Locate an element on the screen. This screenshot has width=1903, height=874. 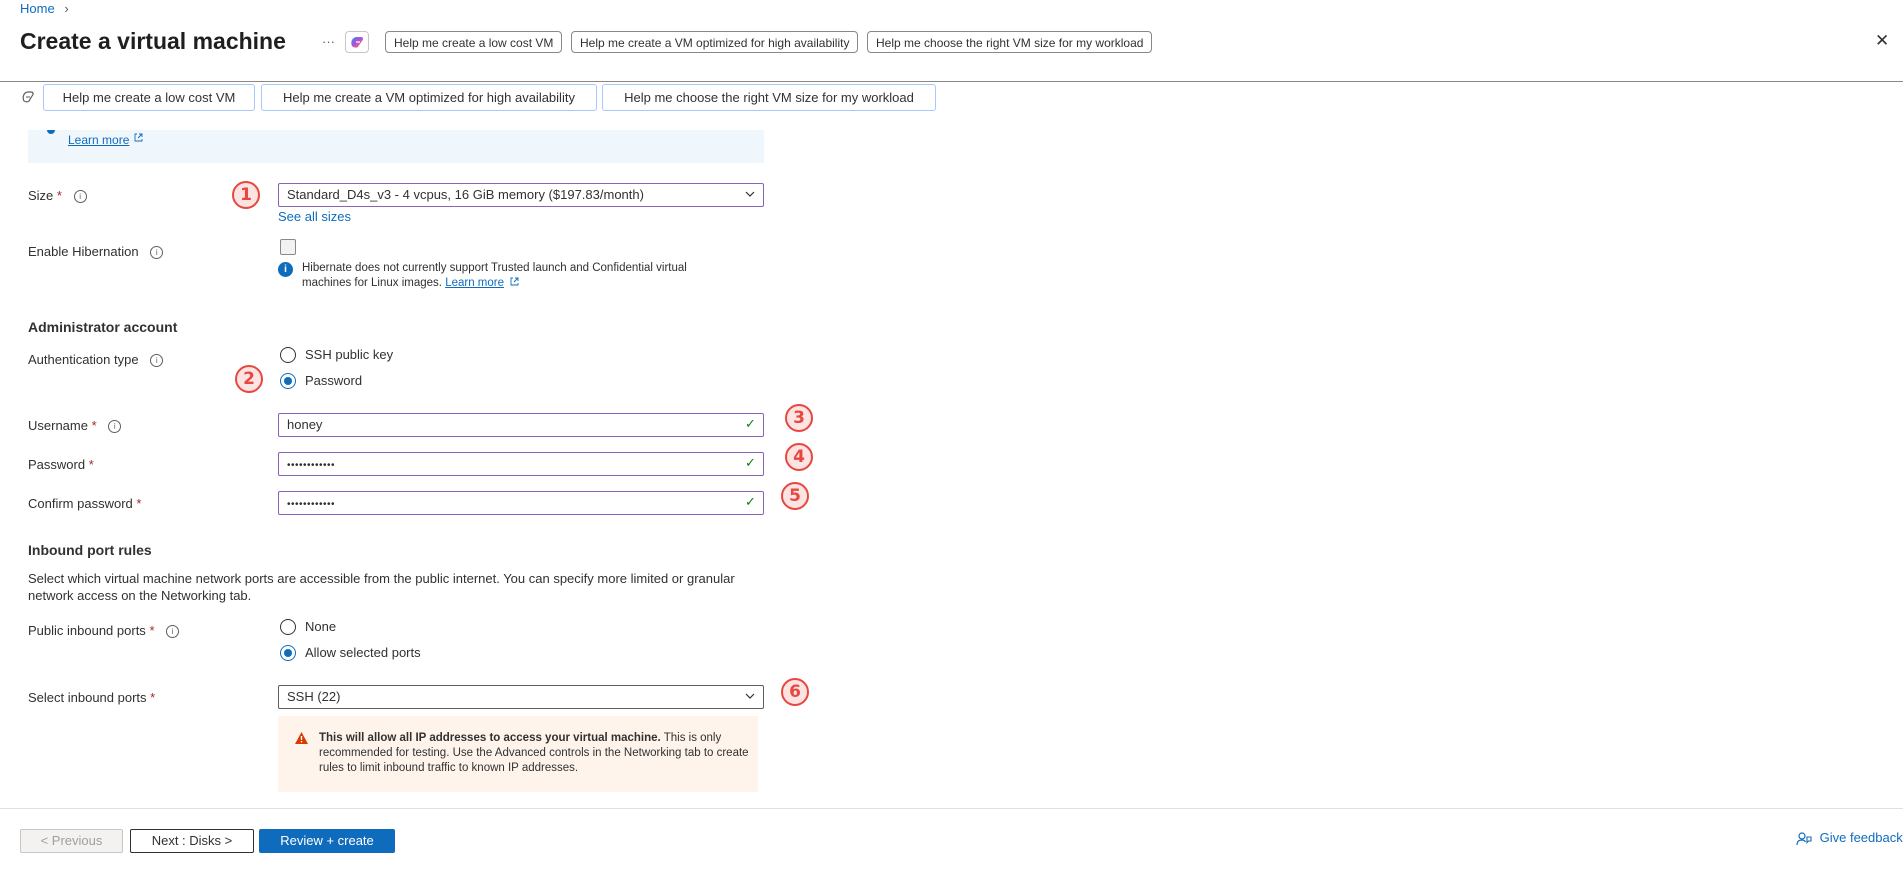
radio-password is located at coordinates (288, 381).